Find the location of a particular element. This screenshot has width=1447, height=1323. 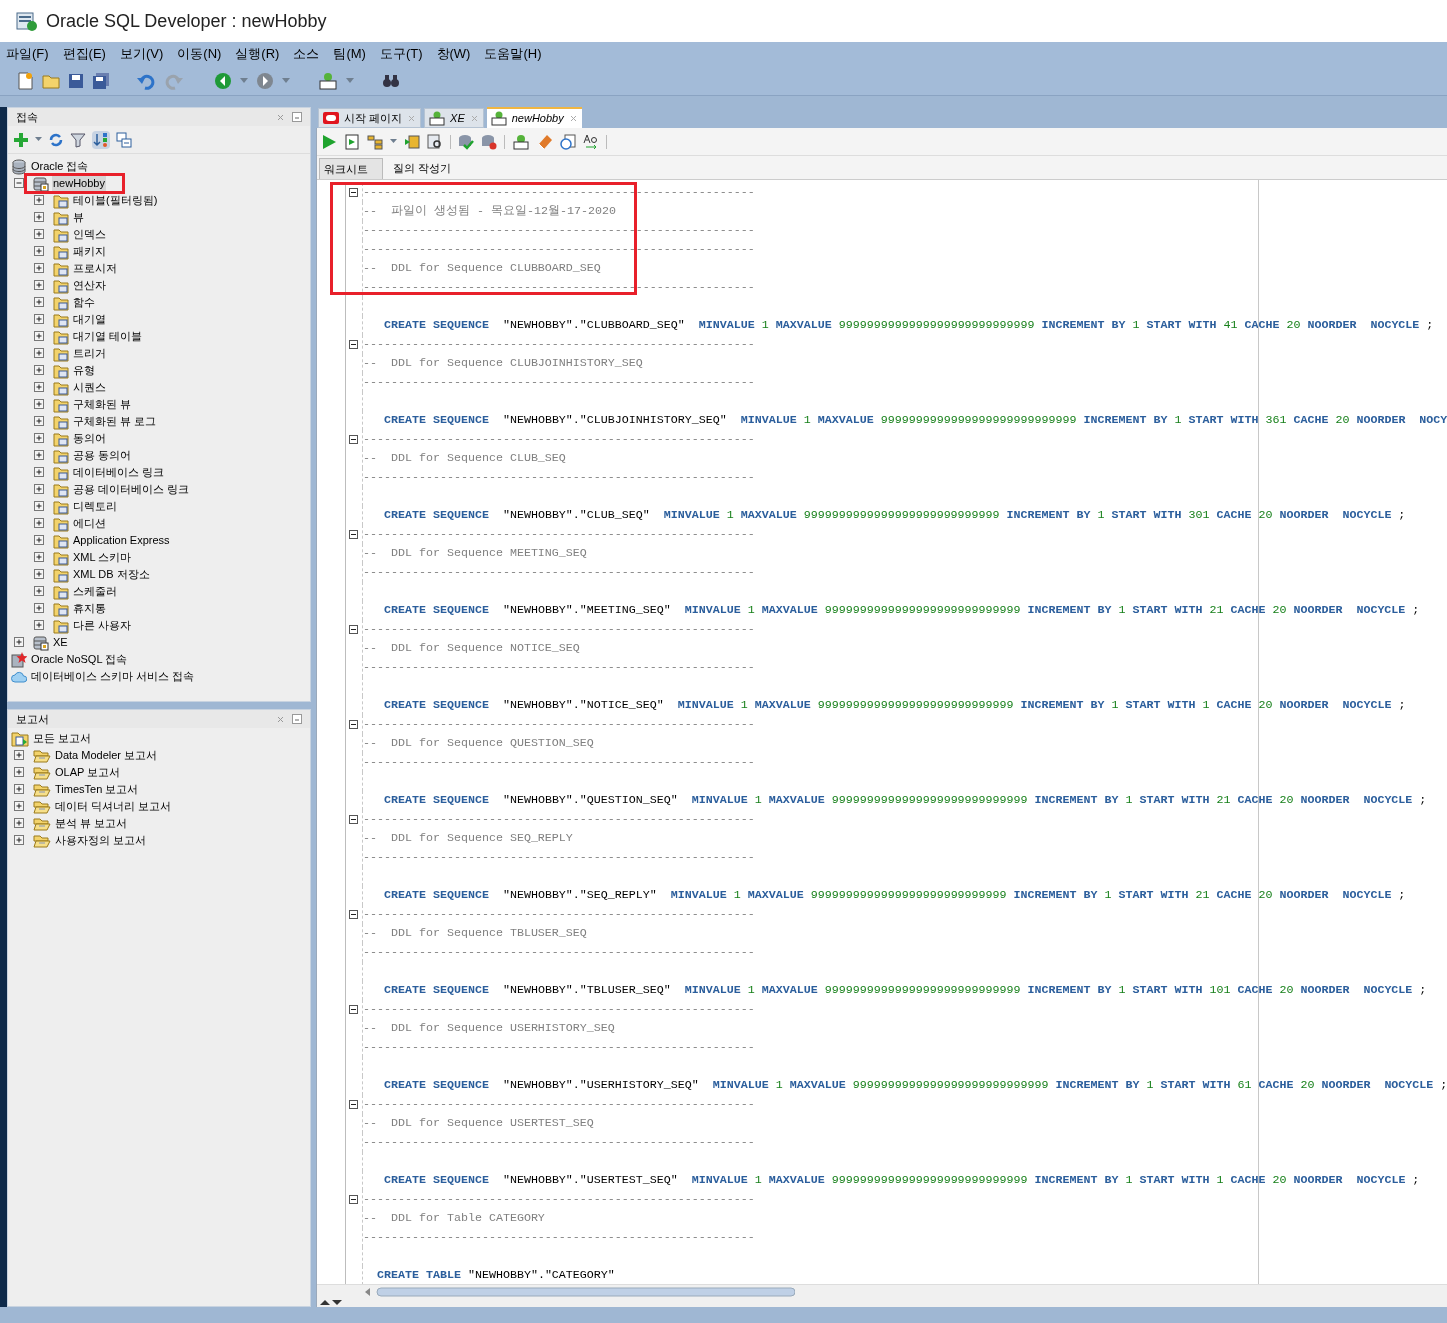

sort-icon is located at coordinates (101, 139).